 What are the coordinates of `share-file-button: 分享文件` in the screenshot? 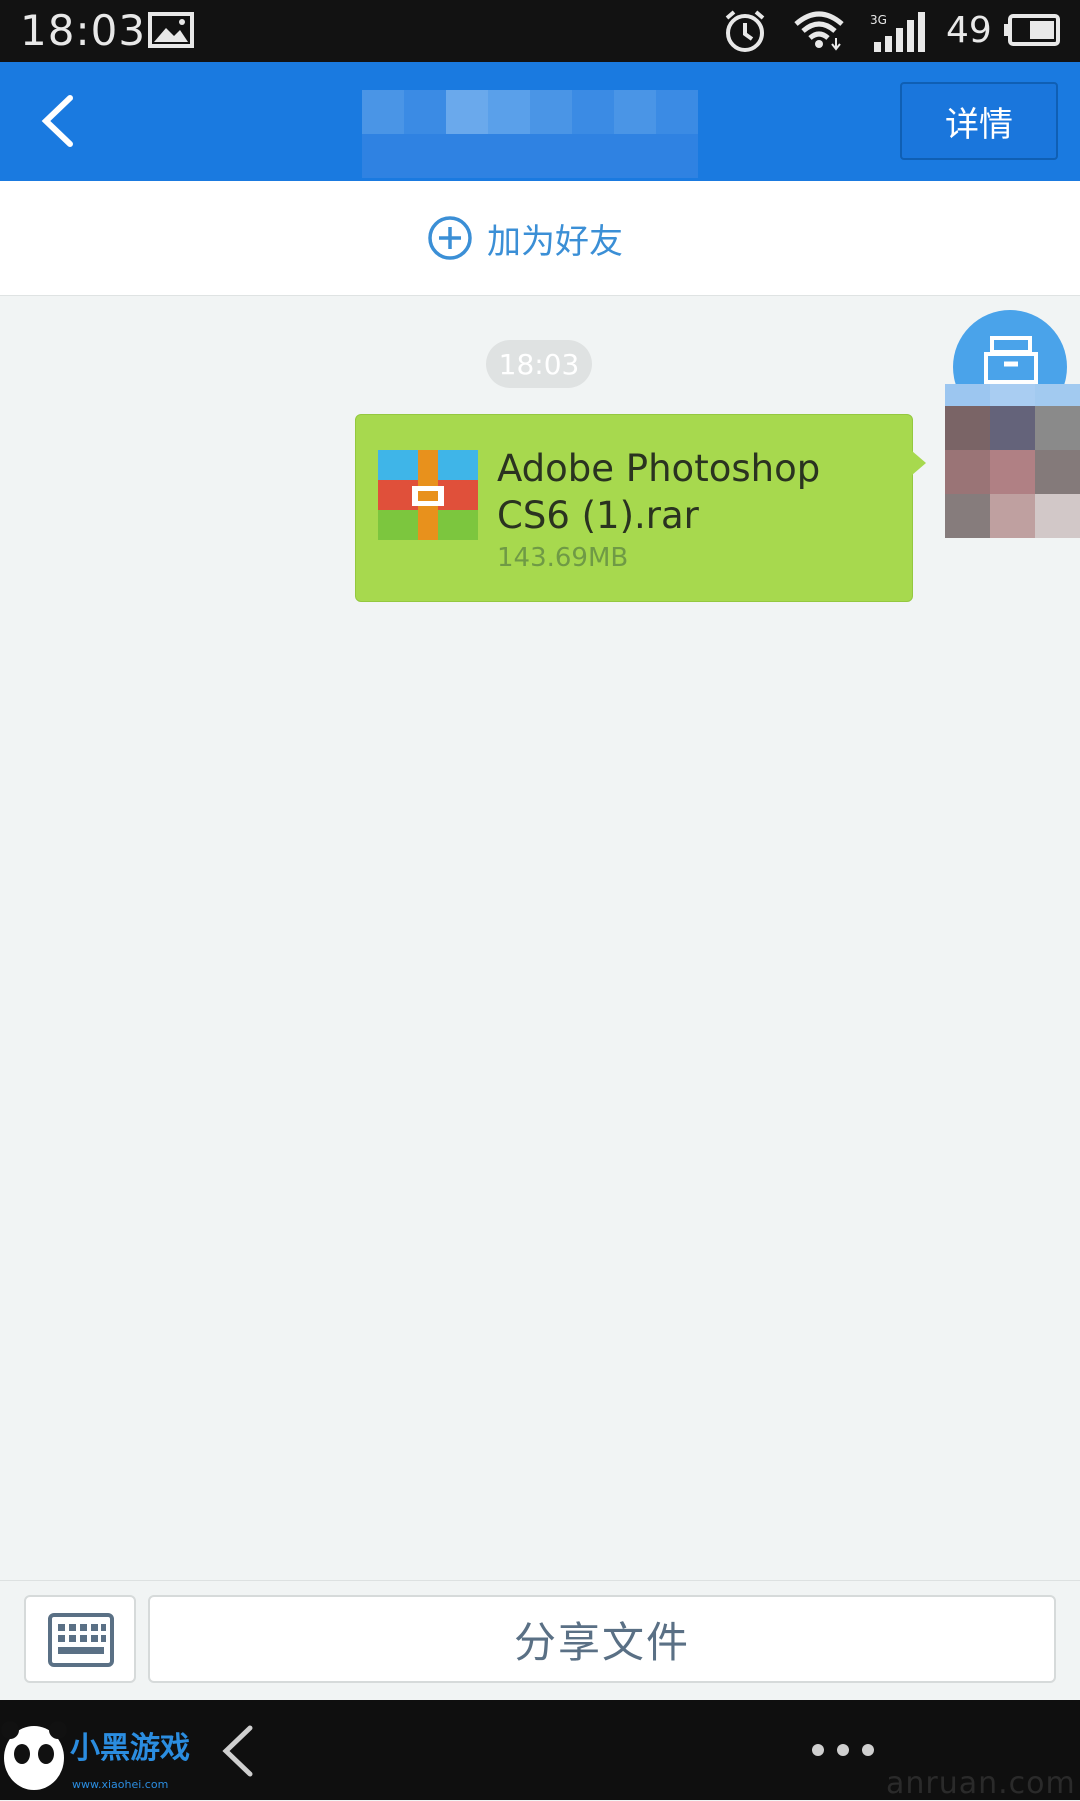 It's located at (602, 1639).